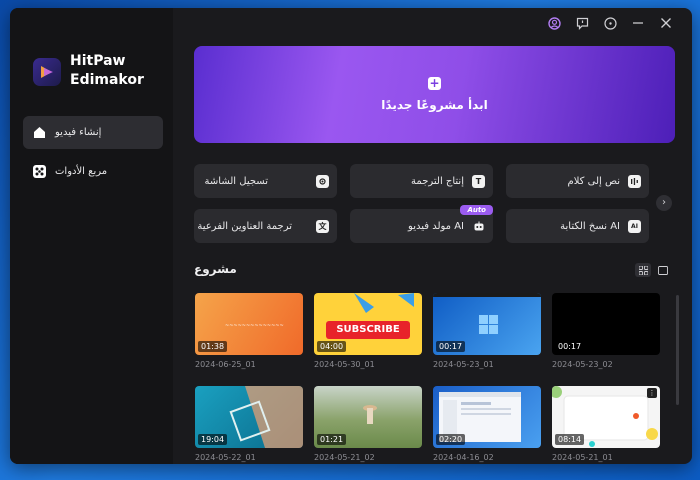 The width and height of the screenshot is (700, 480). I want to click on user-icon, so click(554, 23).